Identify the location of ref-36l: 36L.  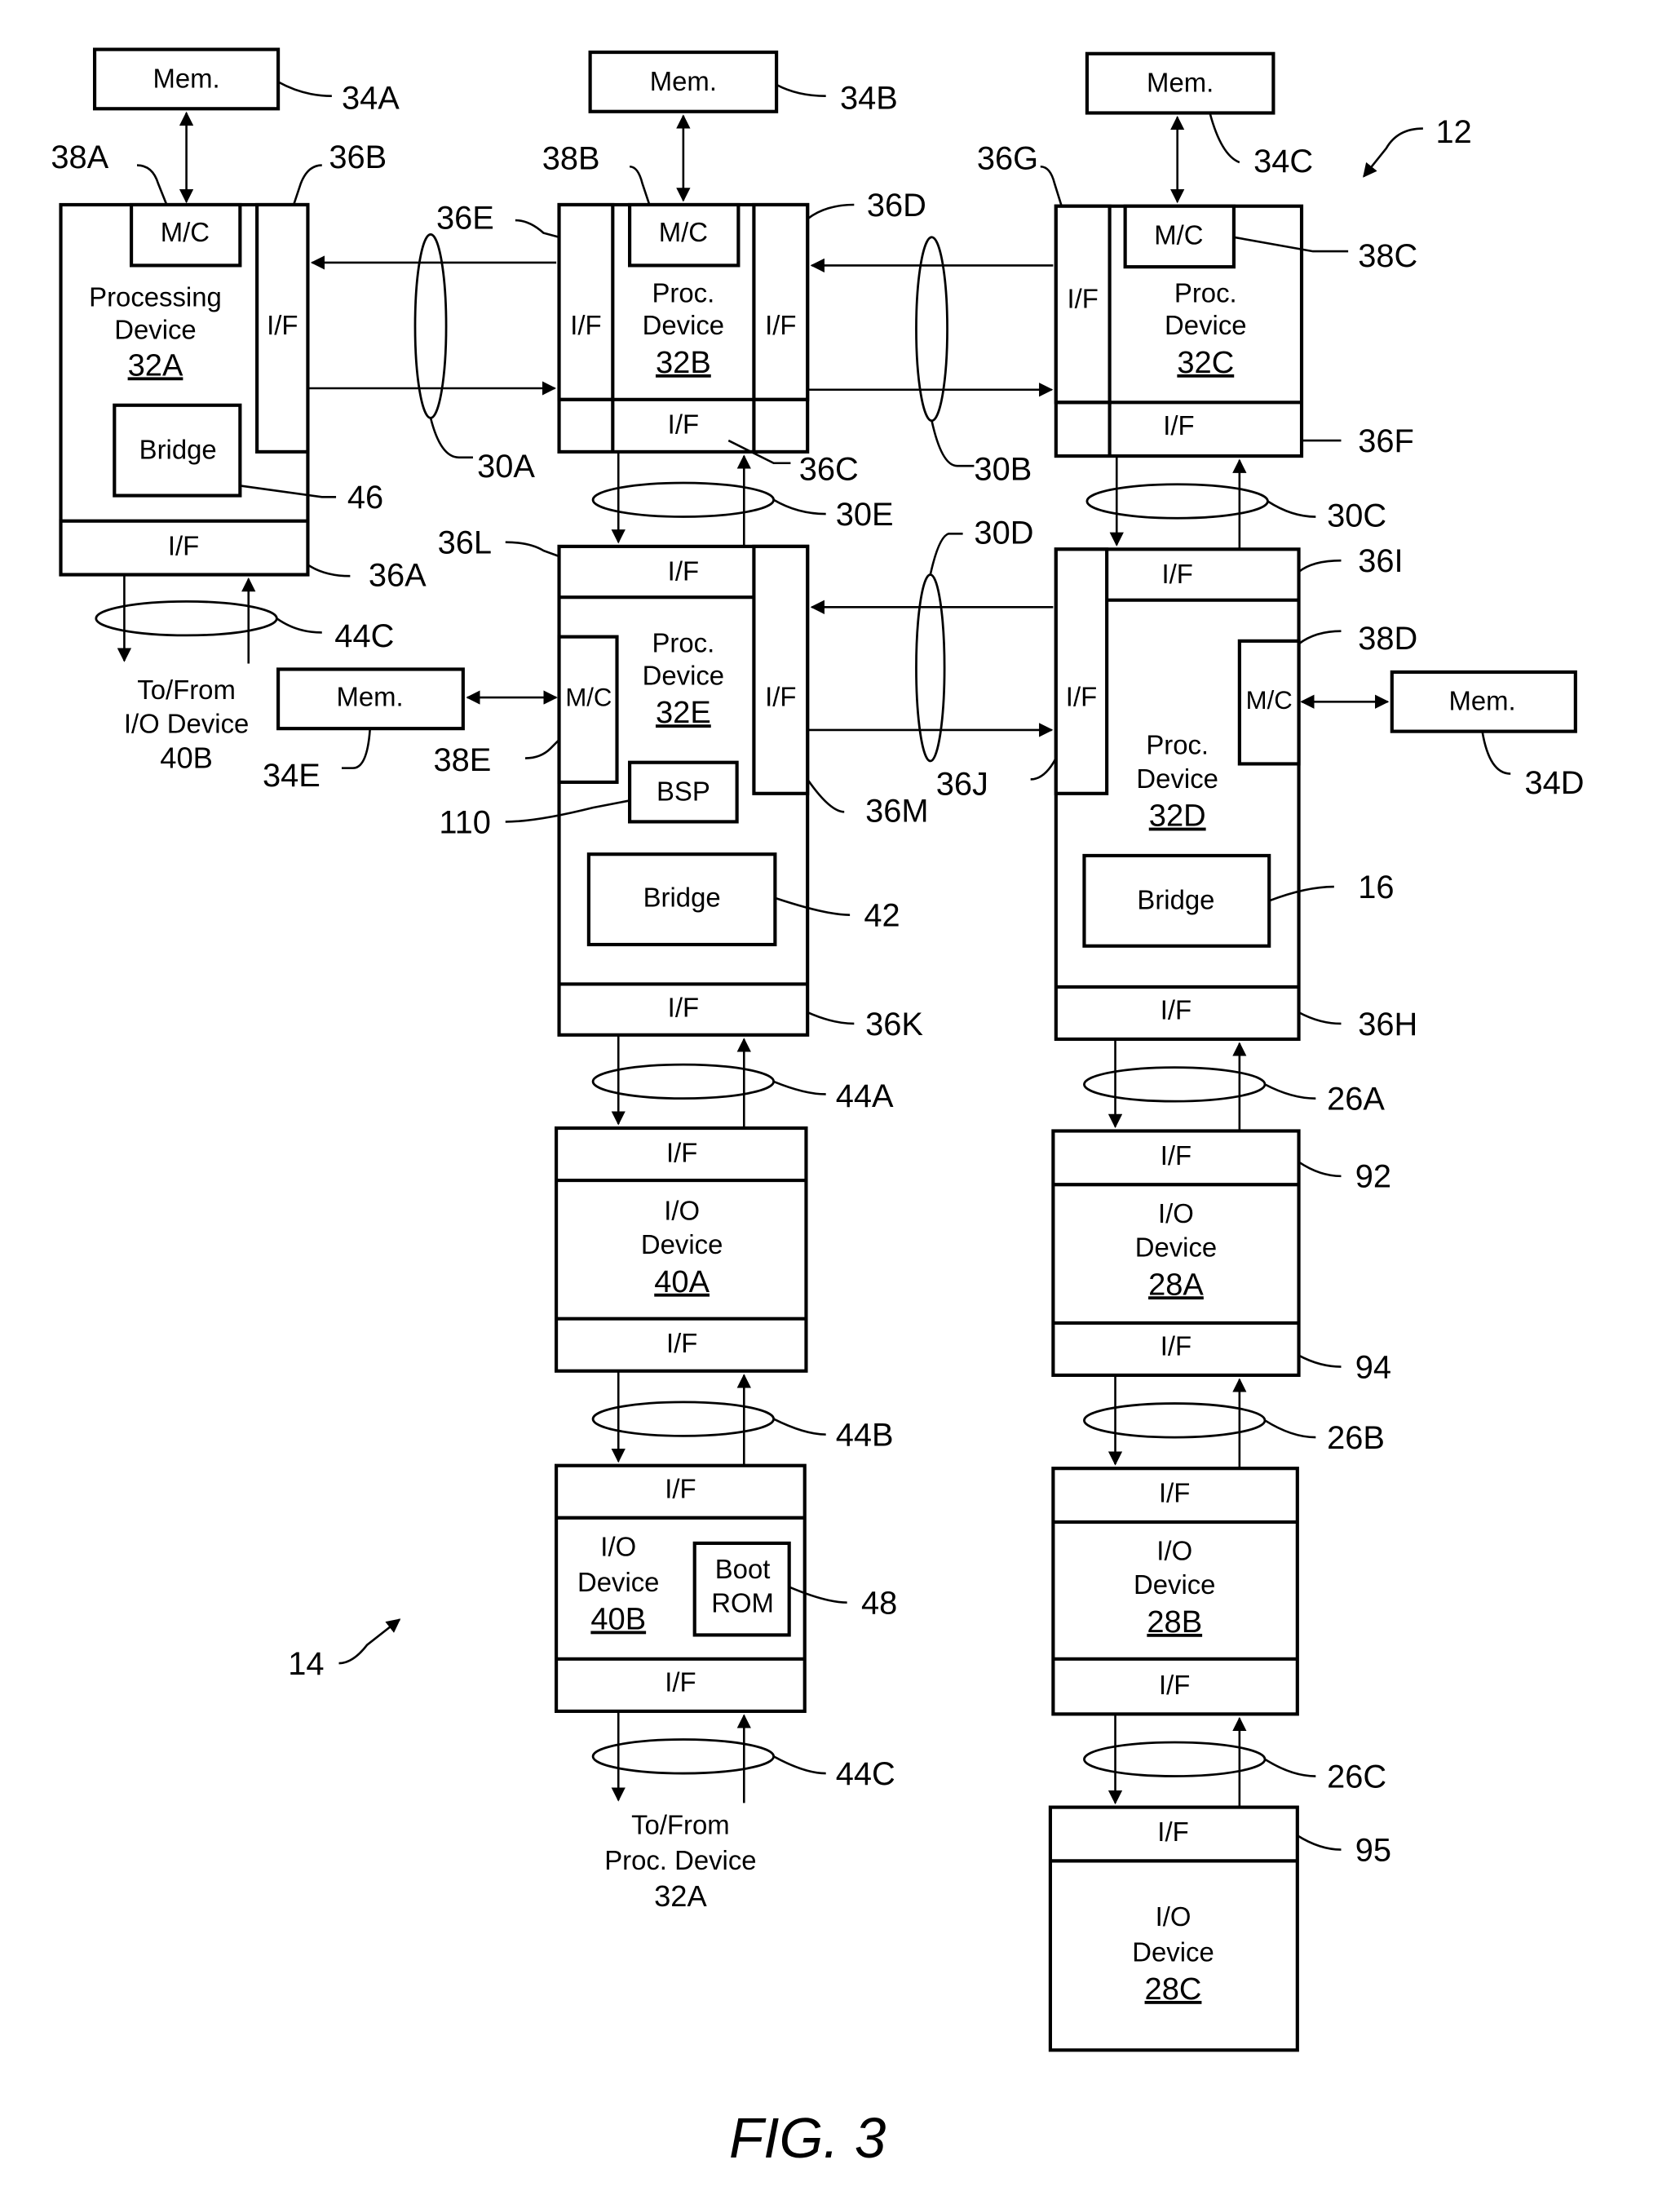
(465, 543).